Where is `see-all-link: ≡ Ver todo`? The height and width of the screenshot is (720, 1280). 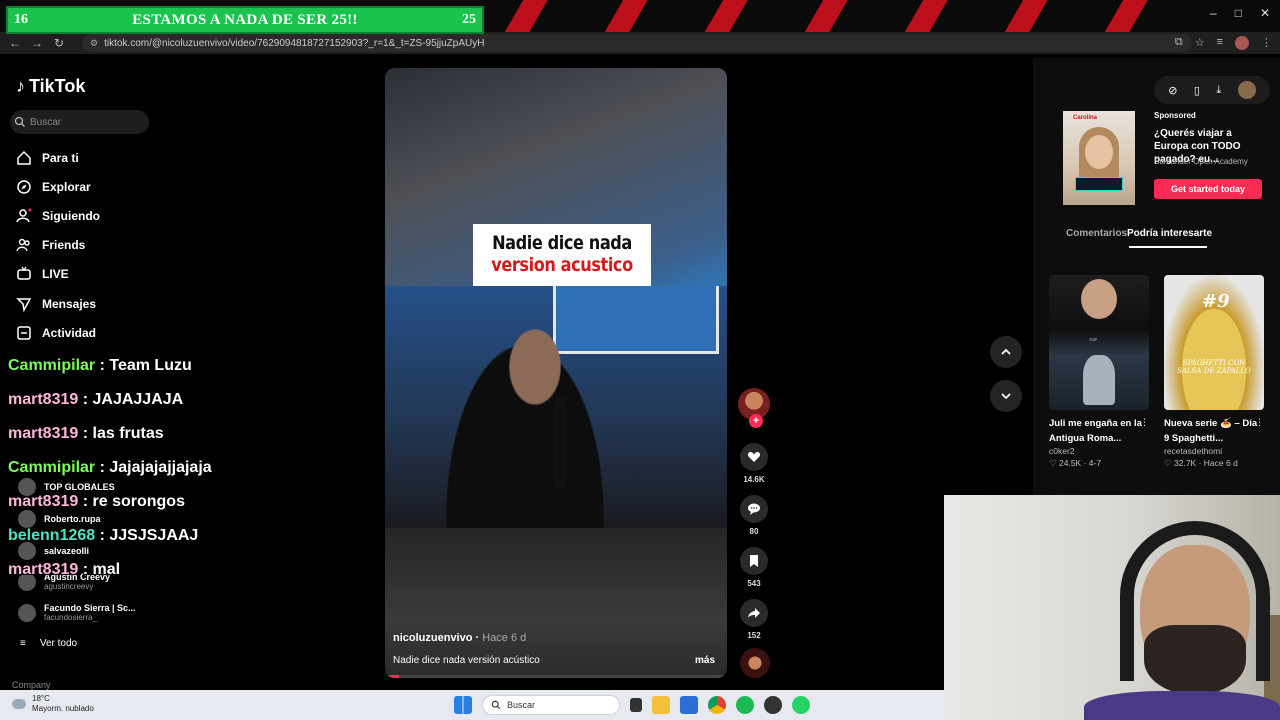
see-all-link: ≡ Ver todo is located at coordinates (48, 643).